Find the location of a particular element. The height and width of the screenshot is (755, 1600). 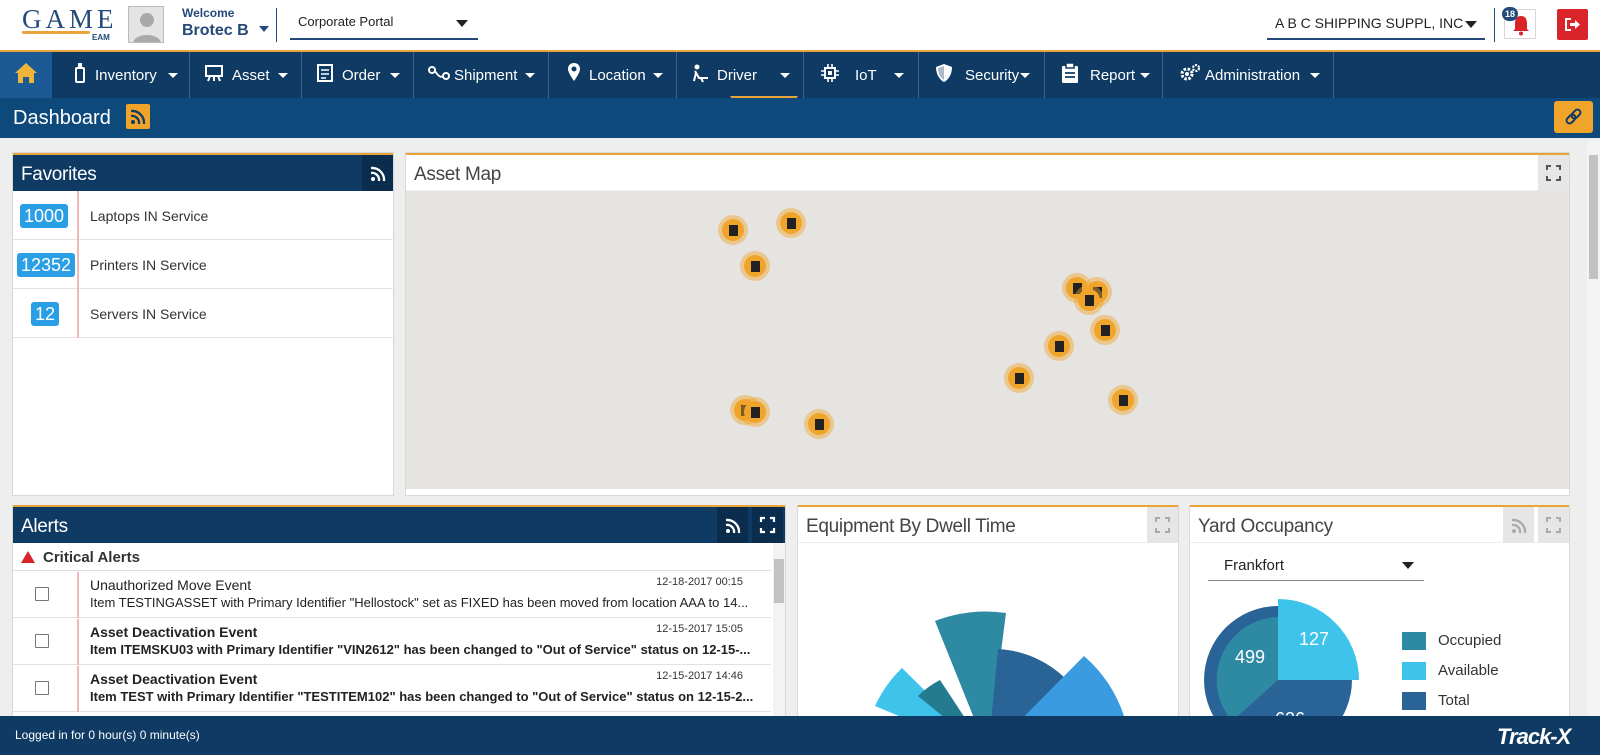

dwell-time-expand-button is located at coordinates (1162, 525).